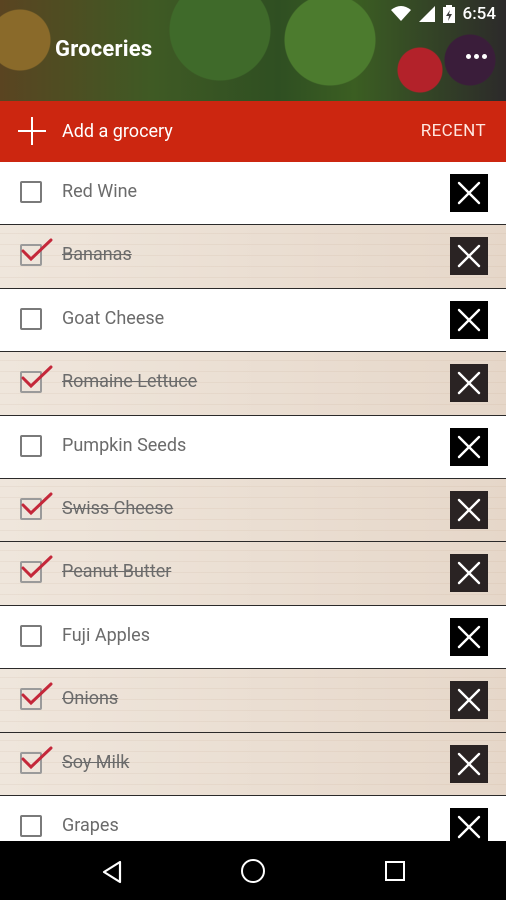  Describe the element at coordinates (253, 320) in the screenshot. I see `list-item: Goat Cheese` at that location.